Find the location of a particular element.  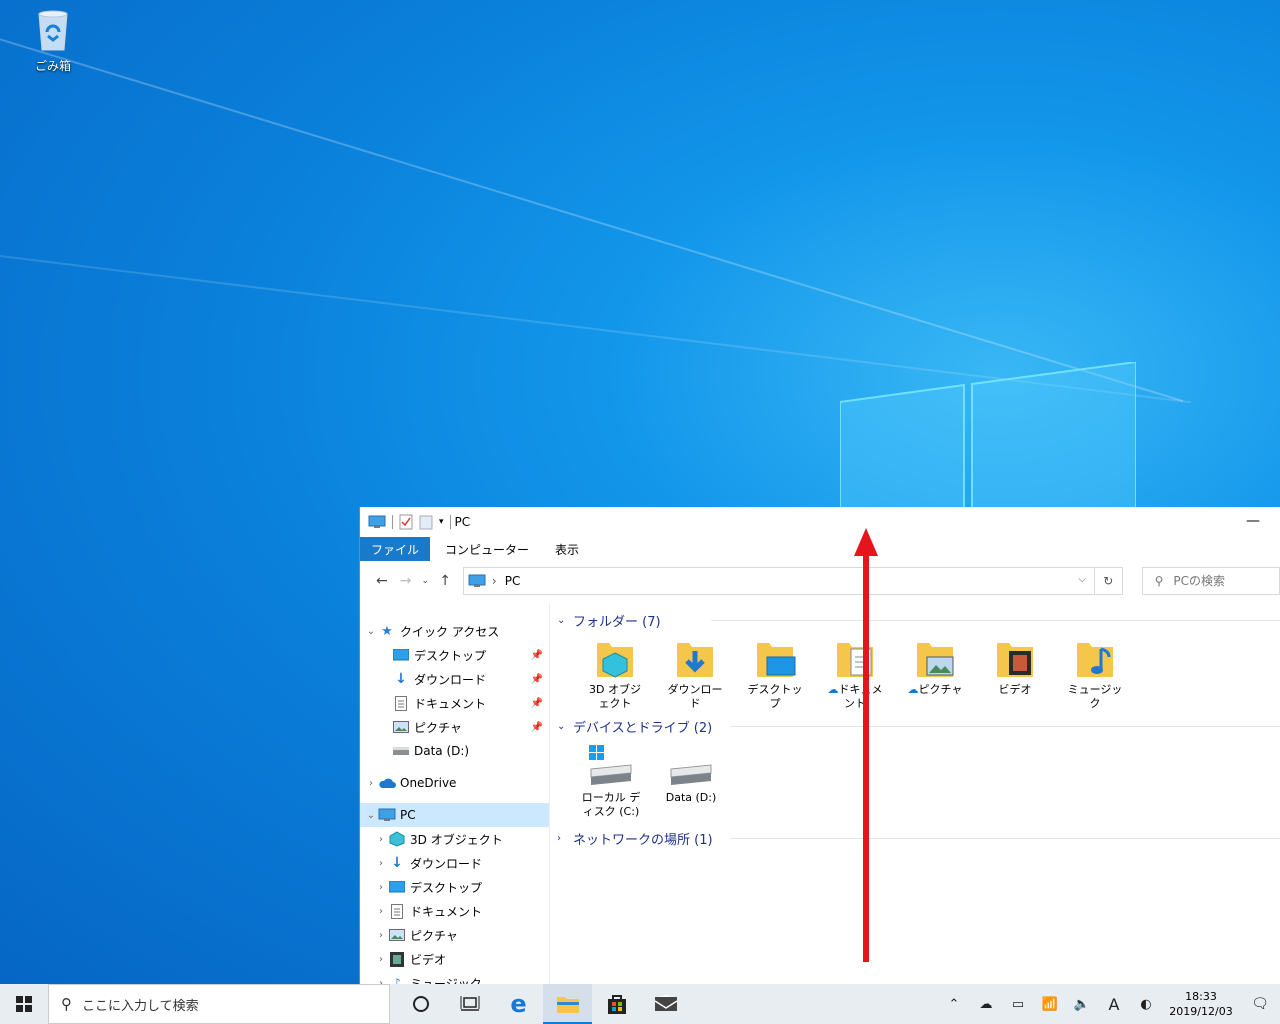

wifi-icon: 📶 is located at coordinates (1050, 1004).